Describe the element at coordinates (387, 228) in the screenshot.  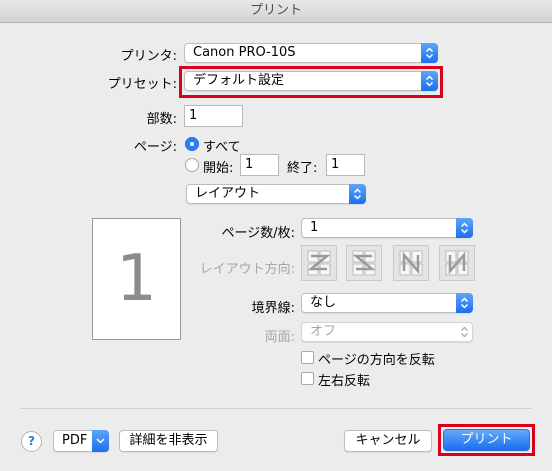
I see `pages-per-sheet-select: 1` at that location.